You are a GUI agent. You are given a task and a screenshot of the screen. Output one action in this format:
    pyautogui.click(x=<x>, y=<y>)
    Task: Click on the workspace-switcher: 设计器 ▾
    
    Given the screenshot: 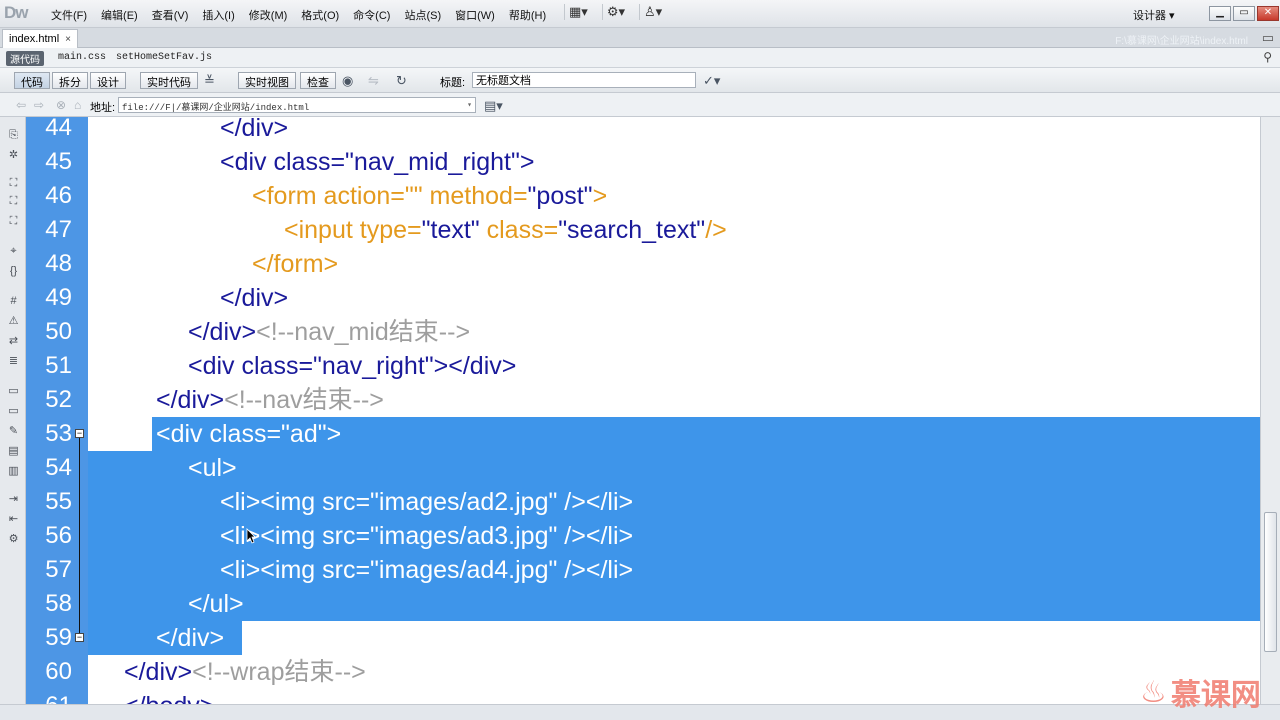 What is the action you would take?
    pyautogui.click(x=1154, y=15)
    